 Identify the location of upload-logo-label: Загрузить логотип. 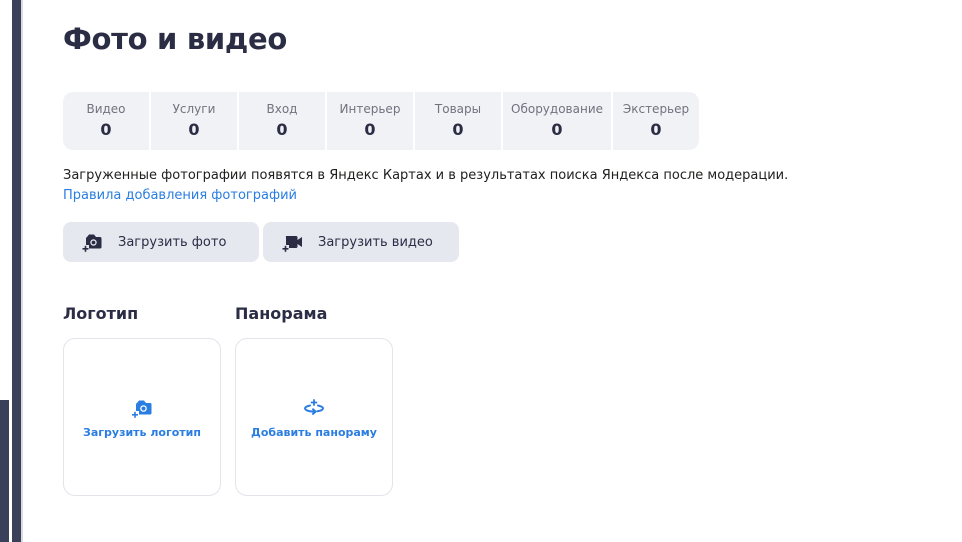
(142, 432).